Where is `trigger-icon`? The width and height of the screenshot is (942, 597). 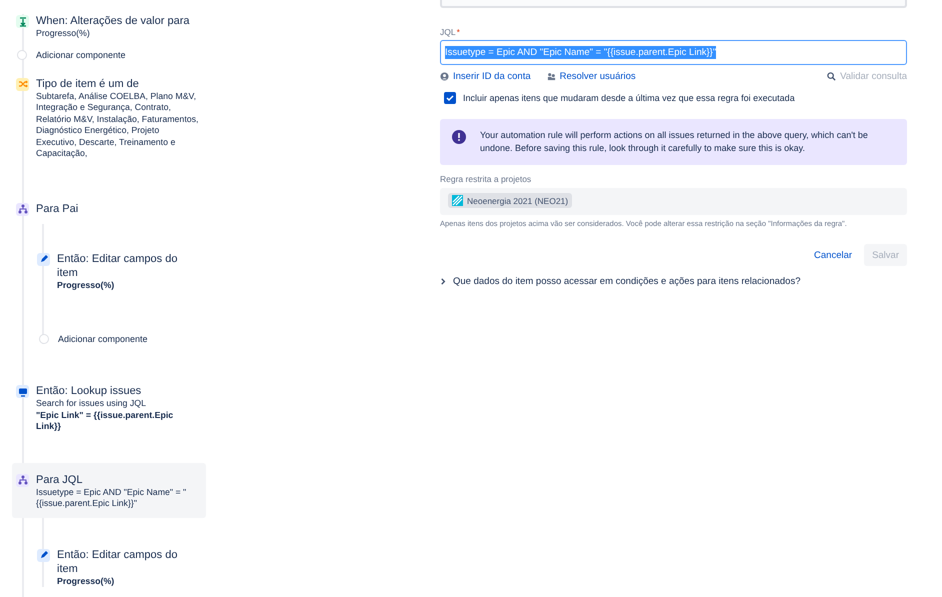 trigger-icon is located at coordinates (22, 21).